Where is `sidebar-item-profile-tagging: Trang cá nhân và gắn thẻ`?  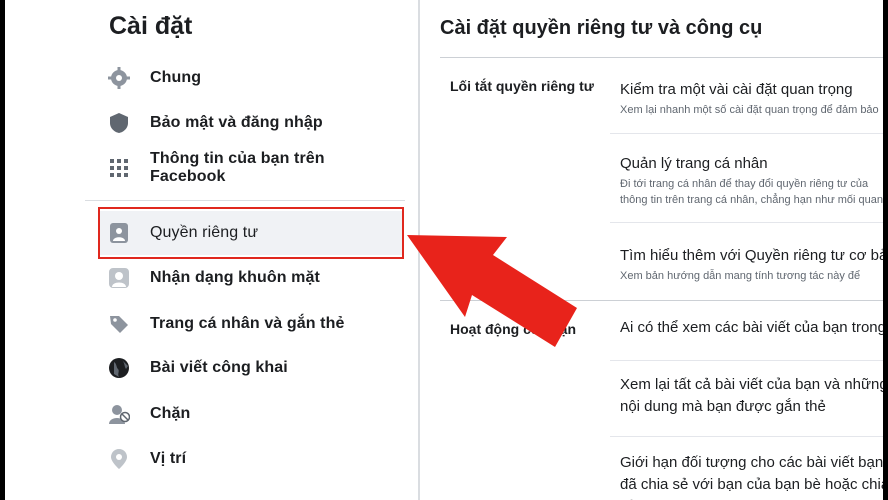
sidebar-item-profile-tagging: Trang cá nhân và gắn thẻ is located at coordinates (251, 324).